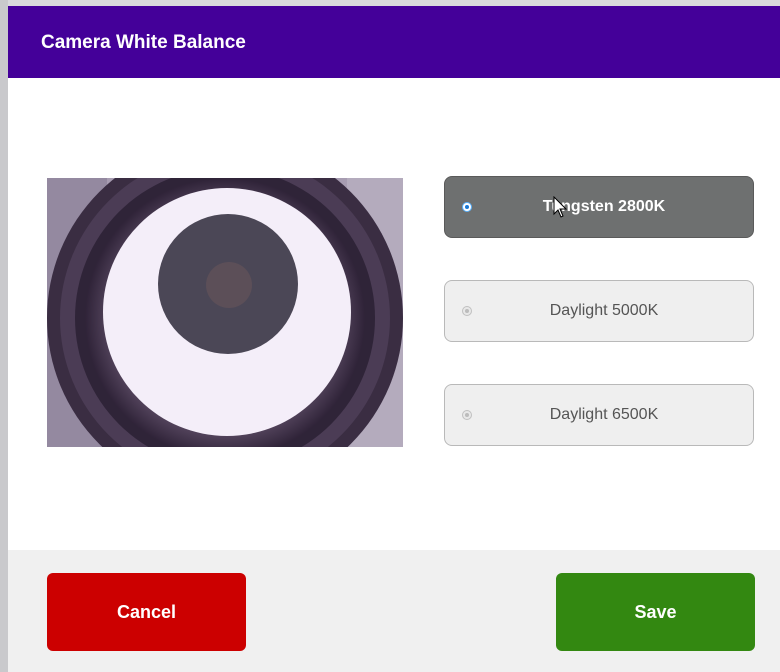 The image size is (780, 672). I want to click on option-daylight-6500k: Daylight 6500K, so click(599, 415).